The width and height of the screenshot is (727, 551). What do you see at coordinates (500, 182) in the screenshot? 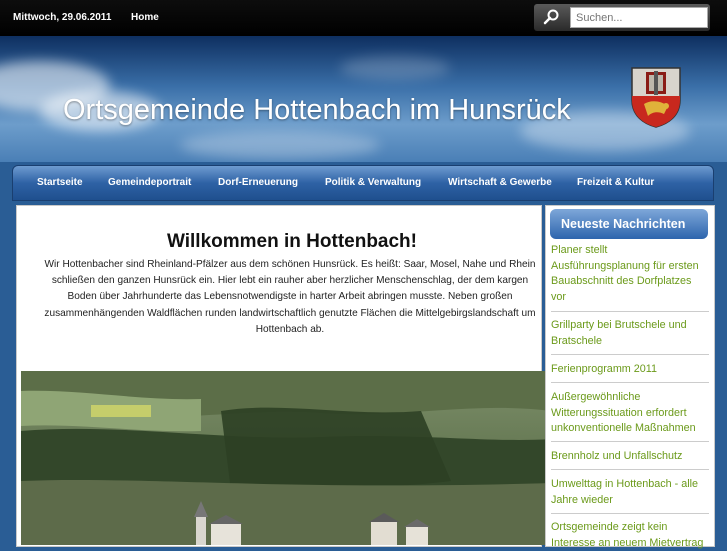
I see `nav-item-wirtschaft-gewerbe: Wirtschaft & Gewerbe` at bounding box center [500, 182].